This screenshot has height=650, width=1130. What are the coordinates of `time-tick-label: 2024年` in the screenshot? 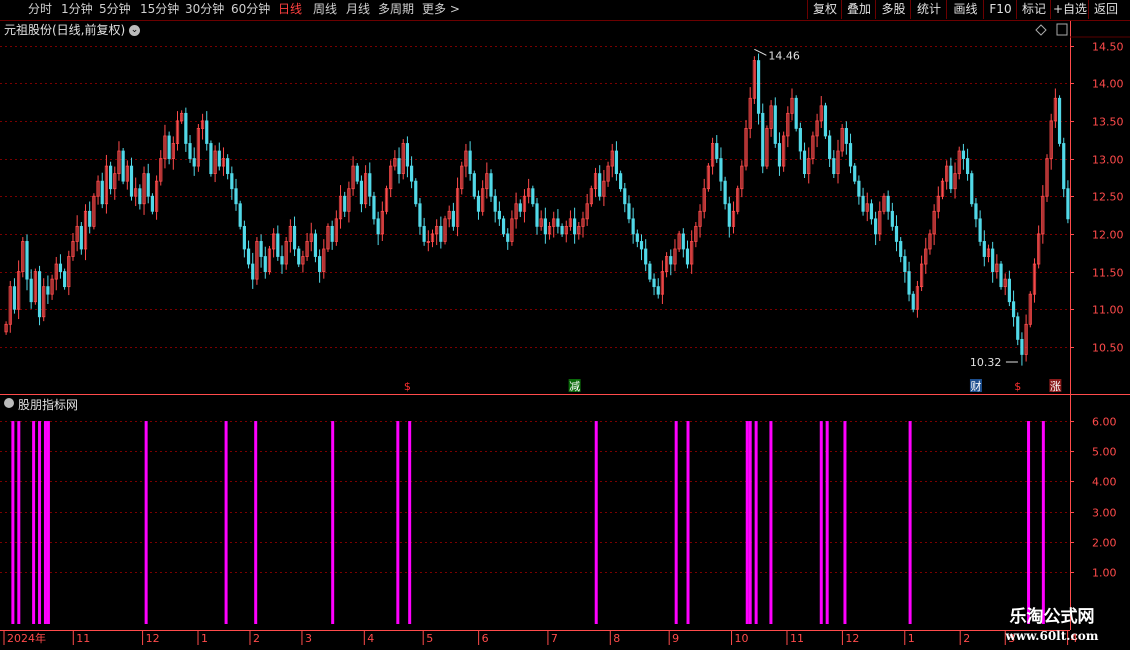 It's located at (26, 638).